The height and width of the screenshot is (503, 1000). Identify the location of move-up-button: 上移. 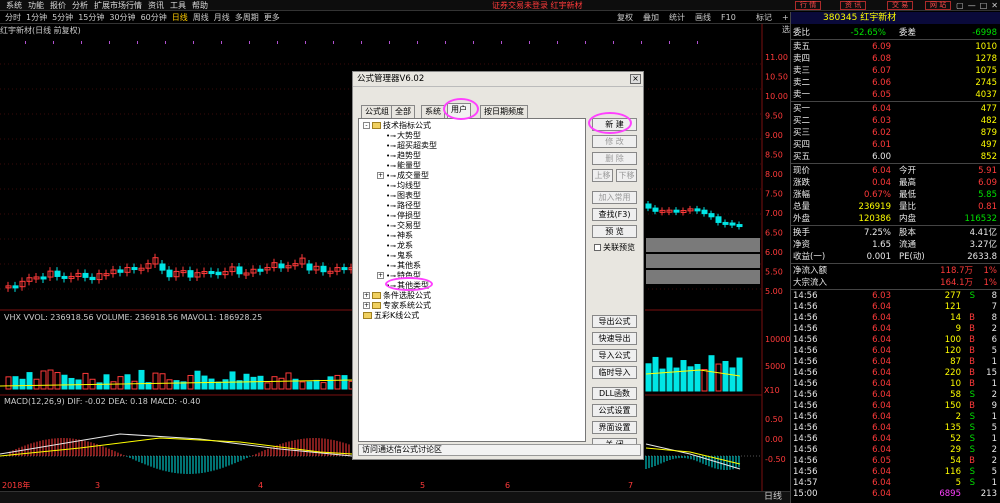
(602, 175).